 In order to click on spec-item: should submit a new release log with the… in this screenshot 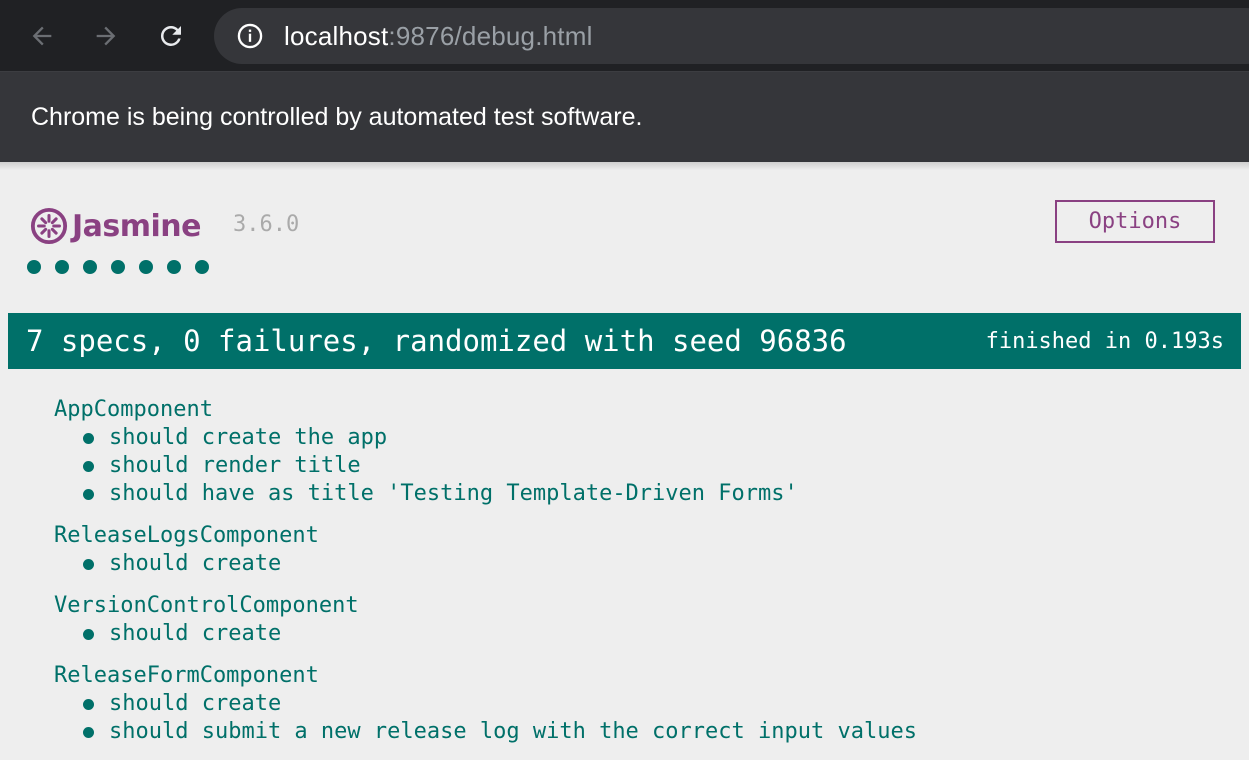, I will do `click(485, 732)`.